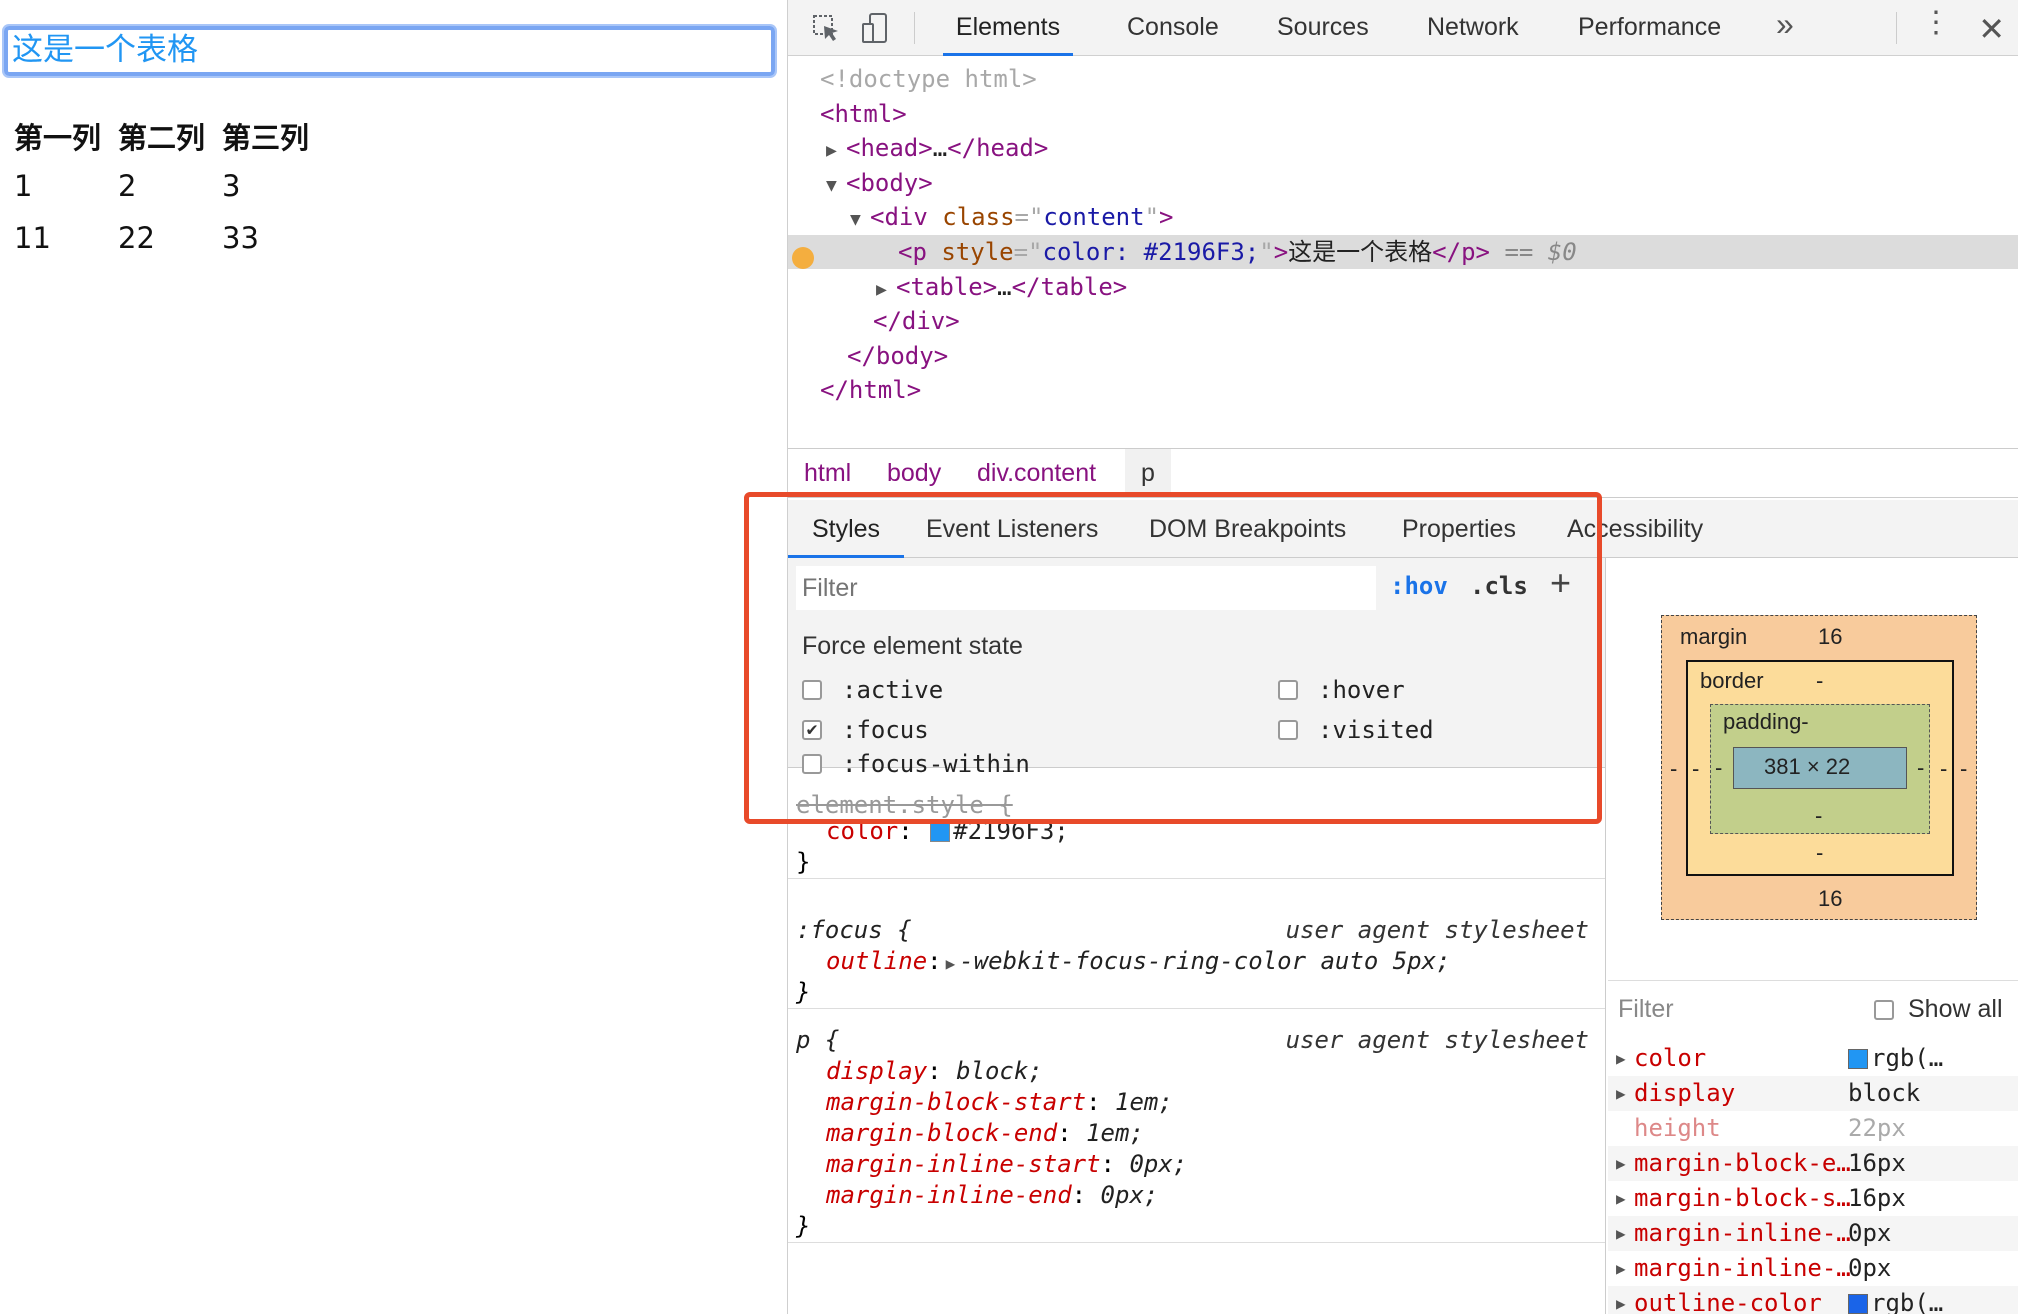 The image size is (2018, 1314). Describe the element at coordinates (1419, 586) in the screenshot. I see `hov-toggle: :hov` at that location.